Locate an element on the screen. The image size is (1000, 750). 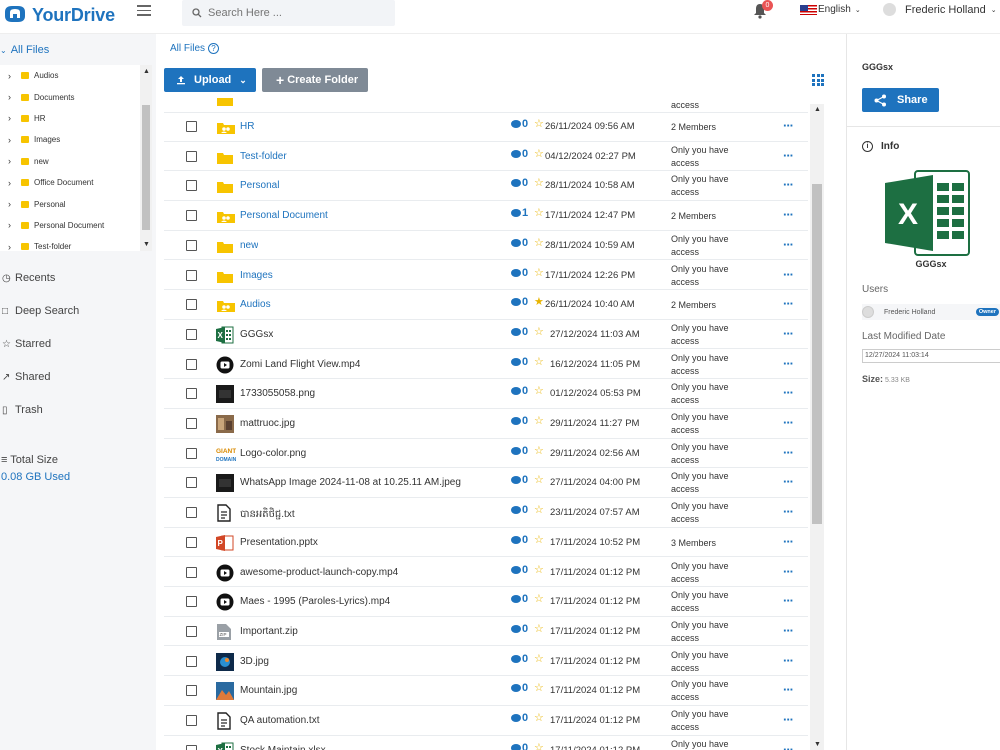
scroll-up-icon: ▲ is located at coordinates (817, 109).